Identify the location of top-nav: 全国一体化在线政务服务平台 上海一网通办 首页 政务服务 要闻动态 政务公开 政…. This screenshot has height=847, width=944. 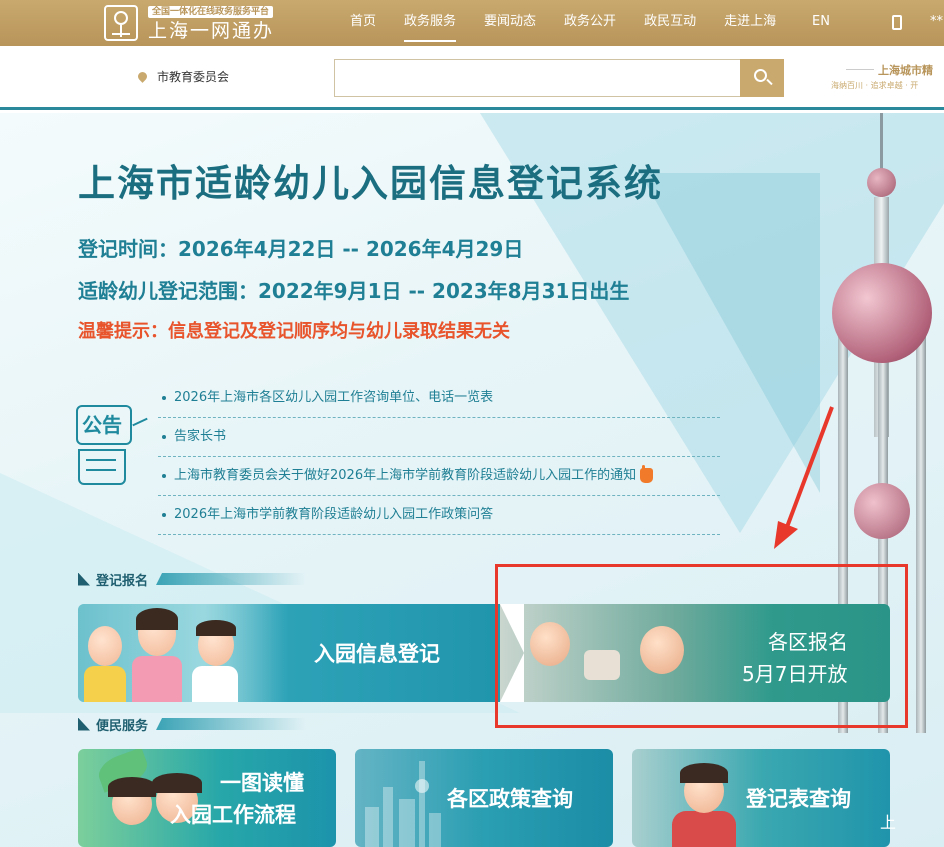
(472, 23).